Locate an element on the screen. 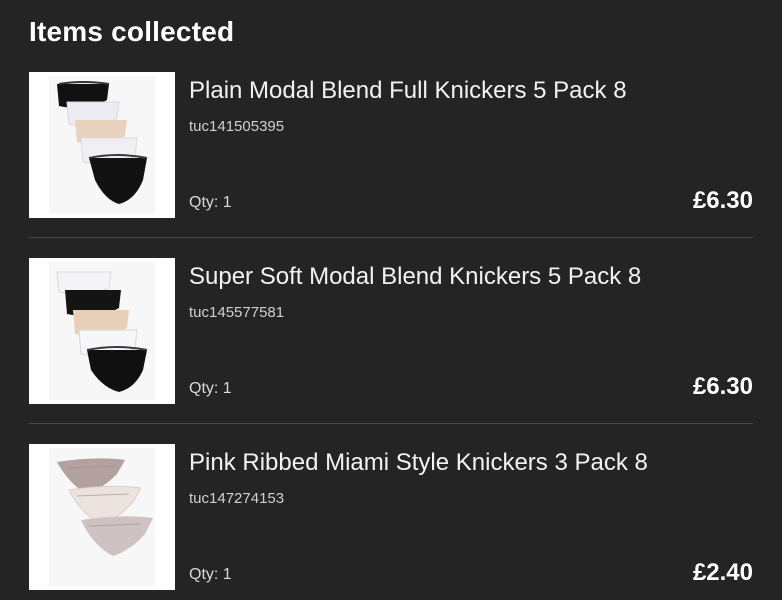 Image resolution: width=782 pixels, height=600 pixels. product-name: Super Soft Modal Blend Knickers 5 Pack 8 is located at coordinates (415, 277).